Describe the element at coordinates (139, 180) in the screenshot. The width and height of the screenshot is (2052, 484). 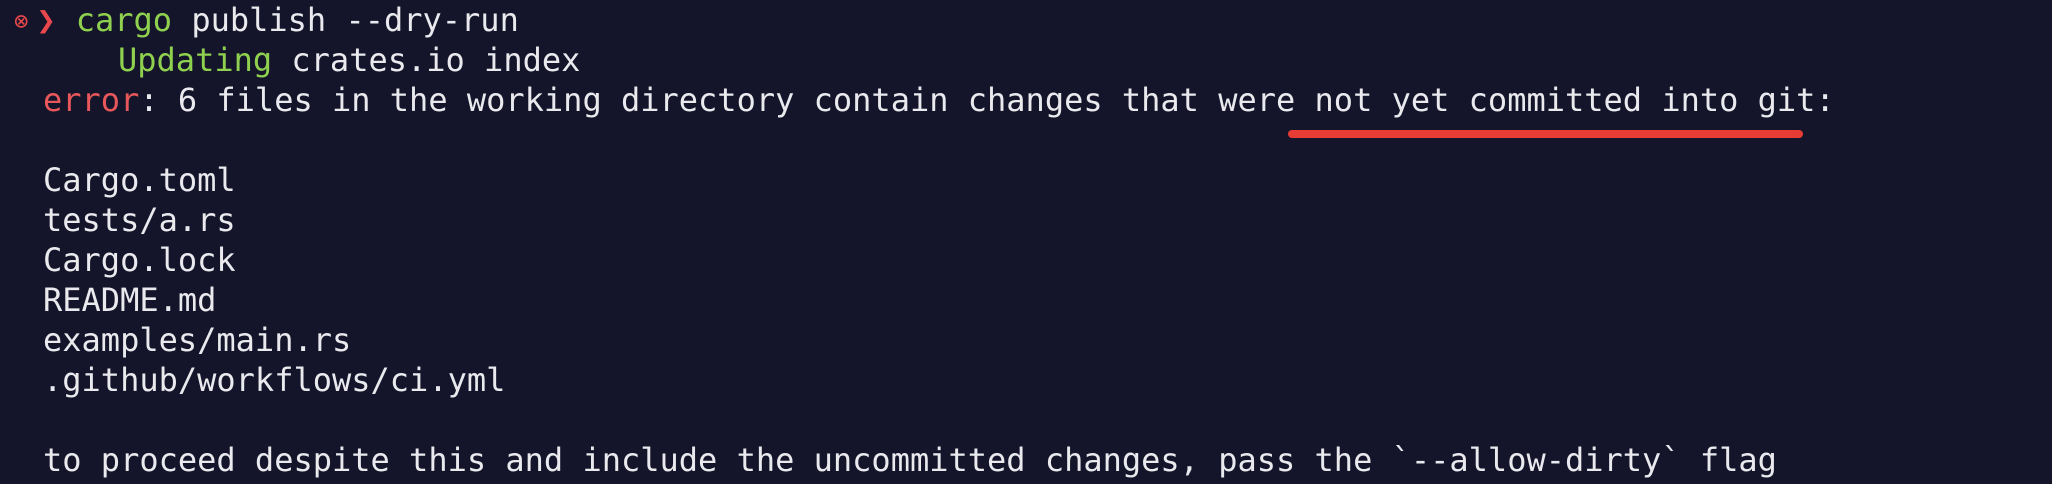
I see `file-list-item: Cargo.toml` at that location.